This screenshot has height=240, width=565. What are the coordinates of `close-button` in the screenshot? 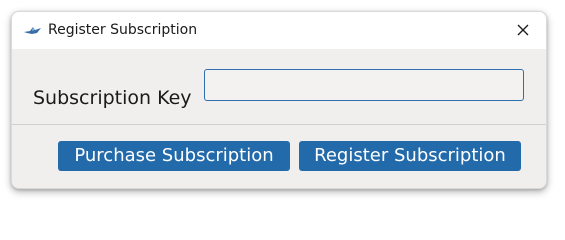 It's located at (523, 30).